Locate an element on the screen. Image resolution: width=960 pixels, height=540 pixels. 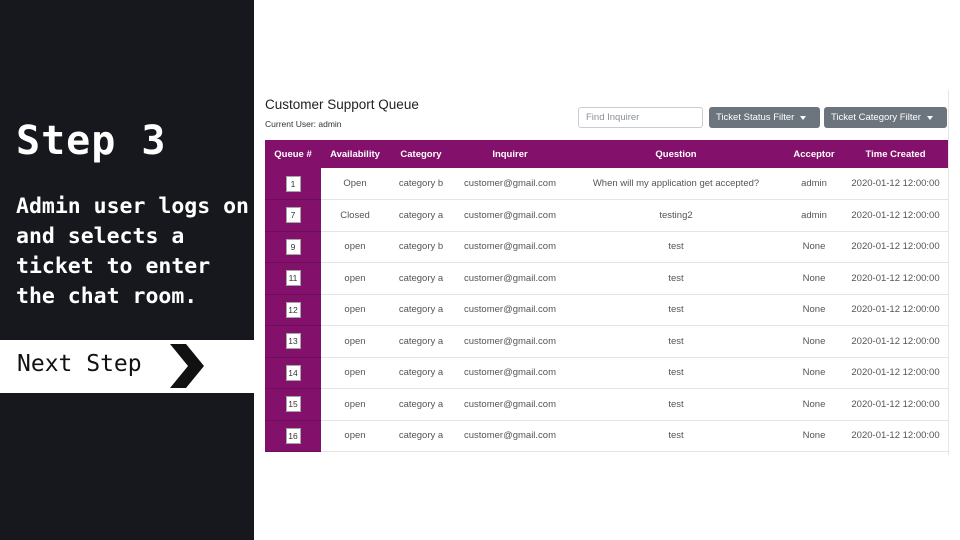
queue-number-cell: 12 is located at coordinates (293, 310).